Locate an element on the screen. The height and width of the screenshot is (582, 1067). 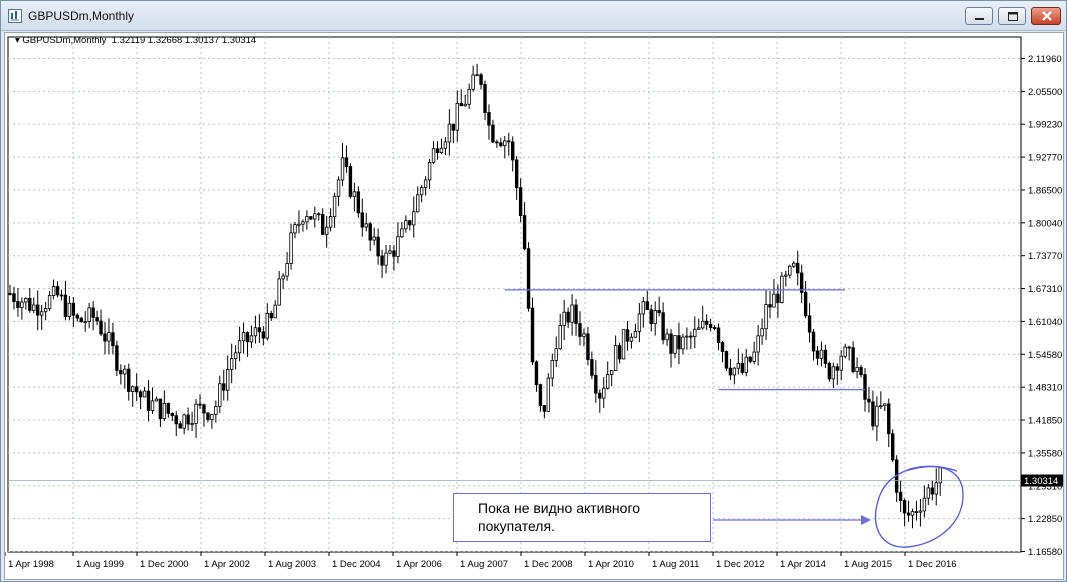
minimize-button is located at coordinates (979, 16).